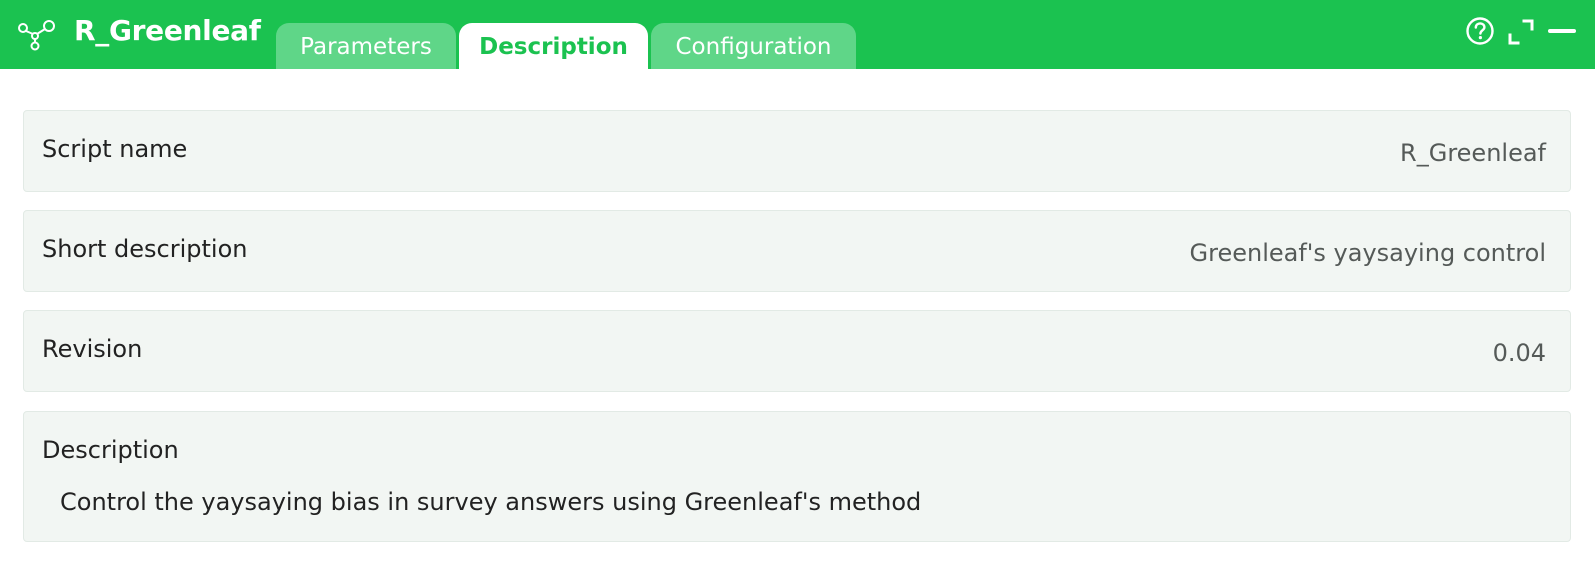  I want to click on help-icon, so click(1480, 31).